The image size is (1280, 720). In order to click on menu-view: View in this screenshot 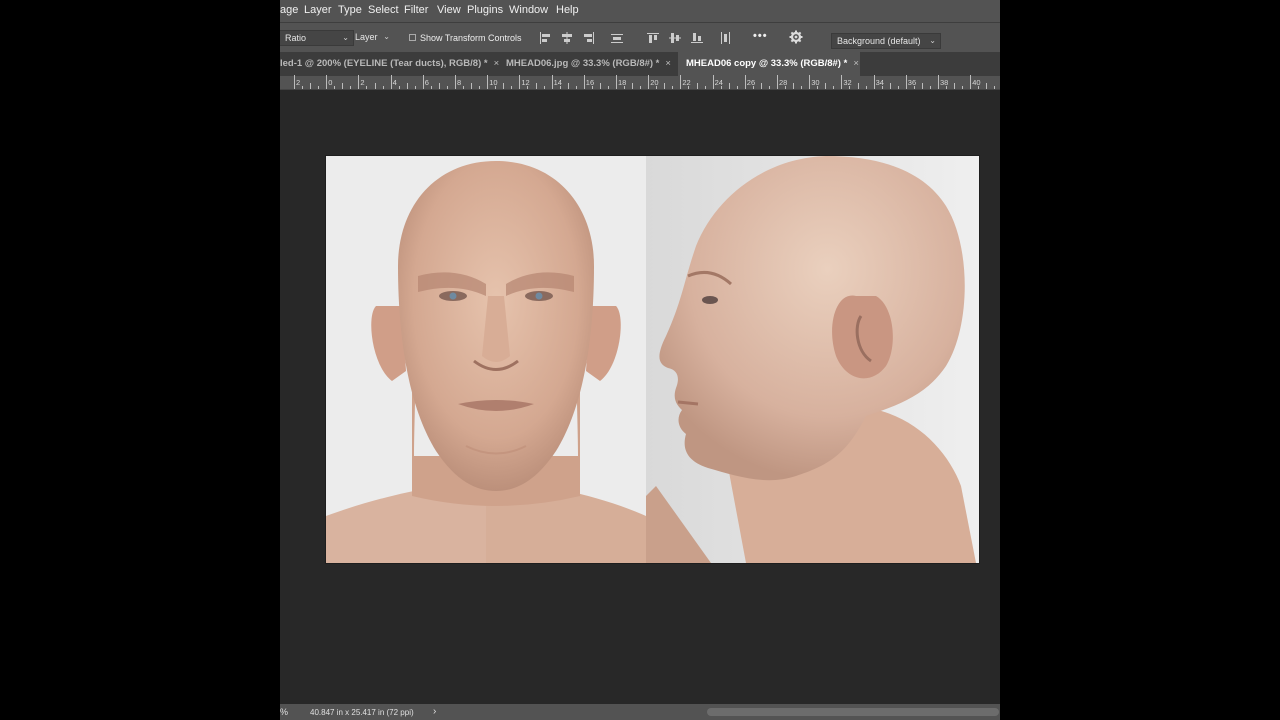, I will do `click(449, 10)`.